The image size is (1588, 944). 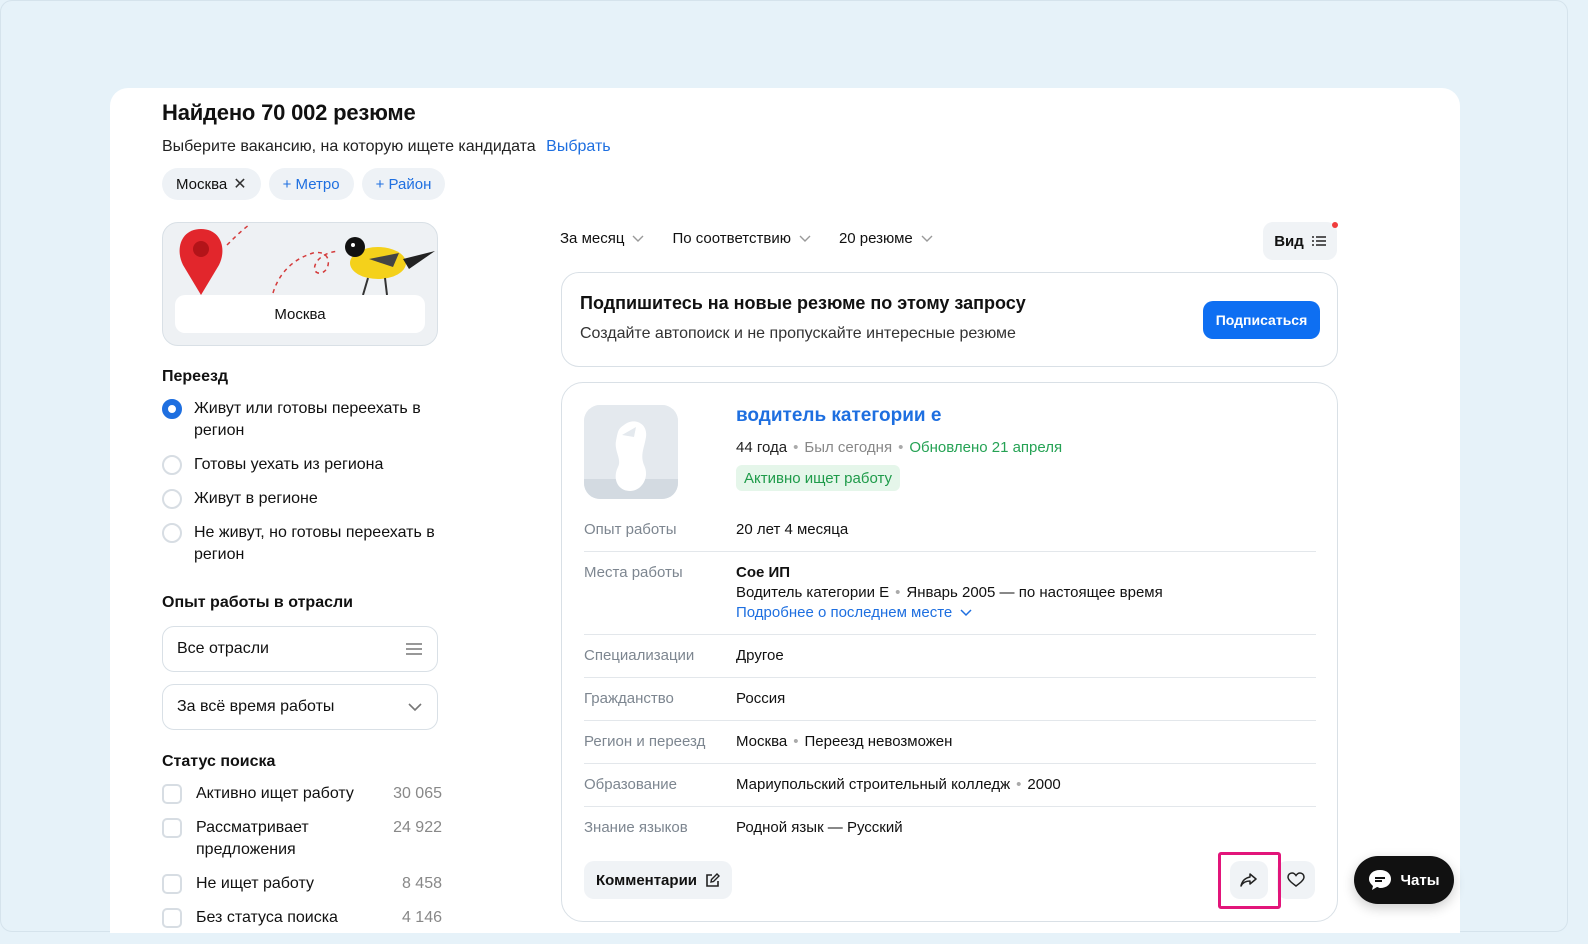 What do you see at coordinates (763, 572) in the screenshot?
I see `company-name: Сое ИП` at bounding box center [763, 572].